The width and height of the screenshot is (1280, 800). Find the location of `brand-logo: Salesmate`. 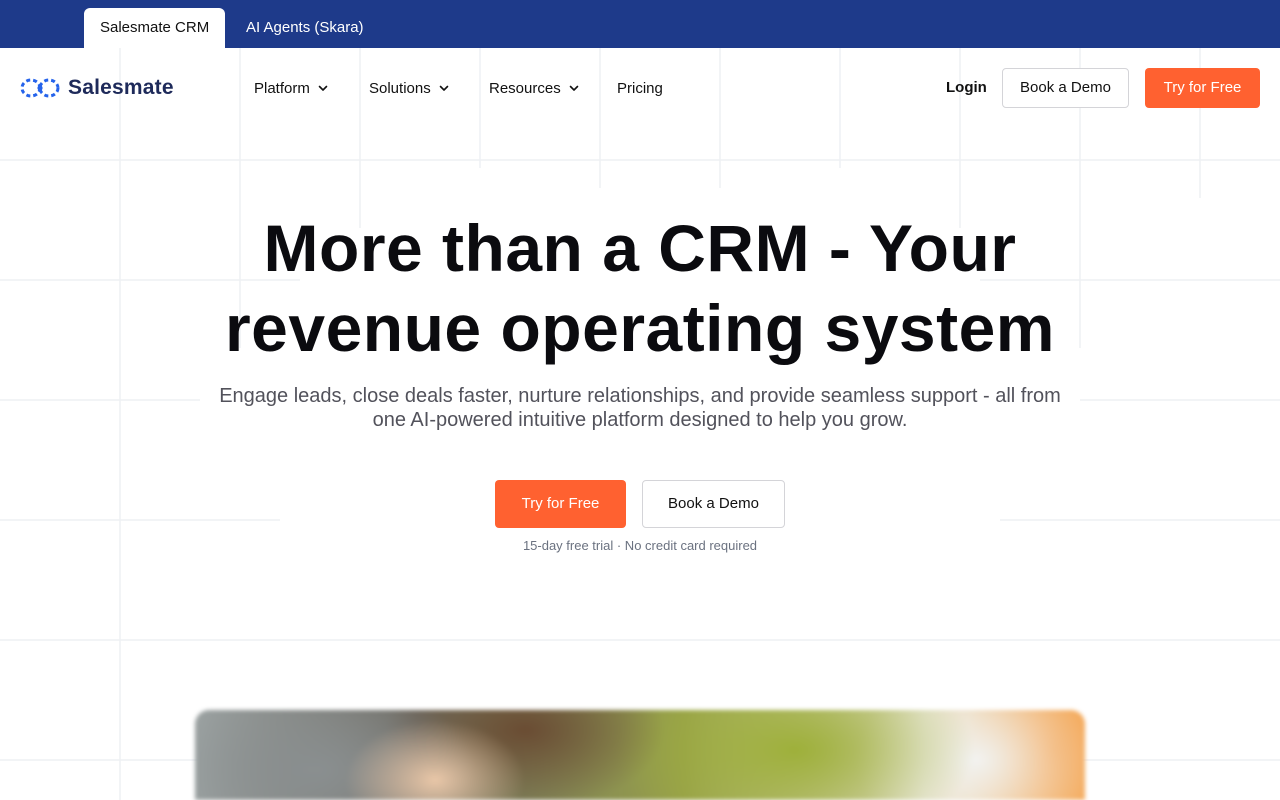

brand-logo: Salesmate is located at coordinates (97, 88).